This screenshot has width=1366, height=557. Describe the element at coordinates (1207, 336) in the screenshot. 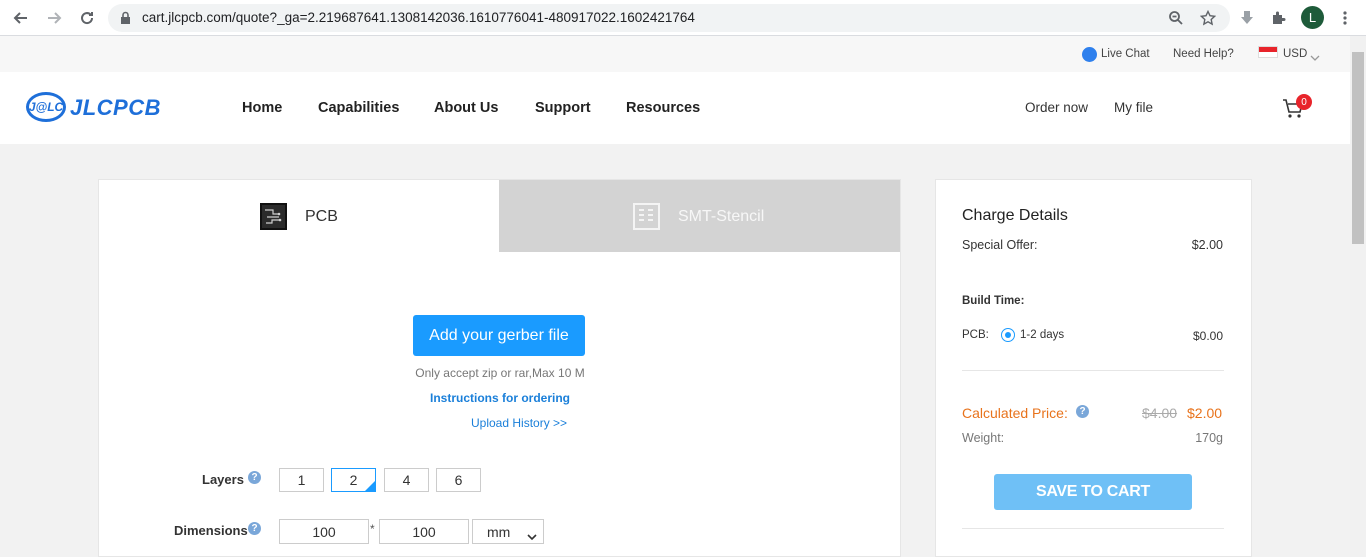

I see `build-time-price: $0.00` at that location.